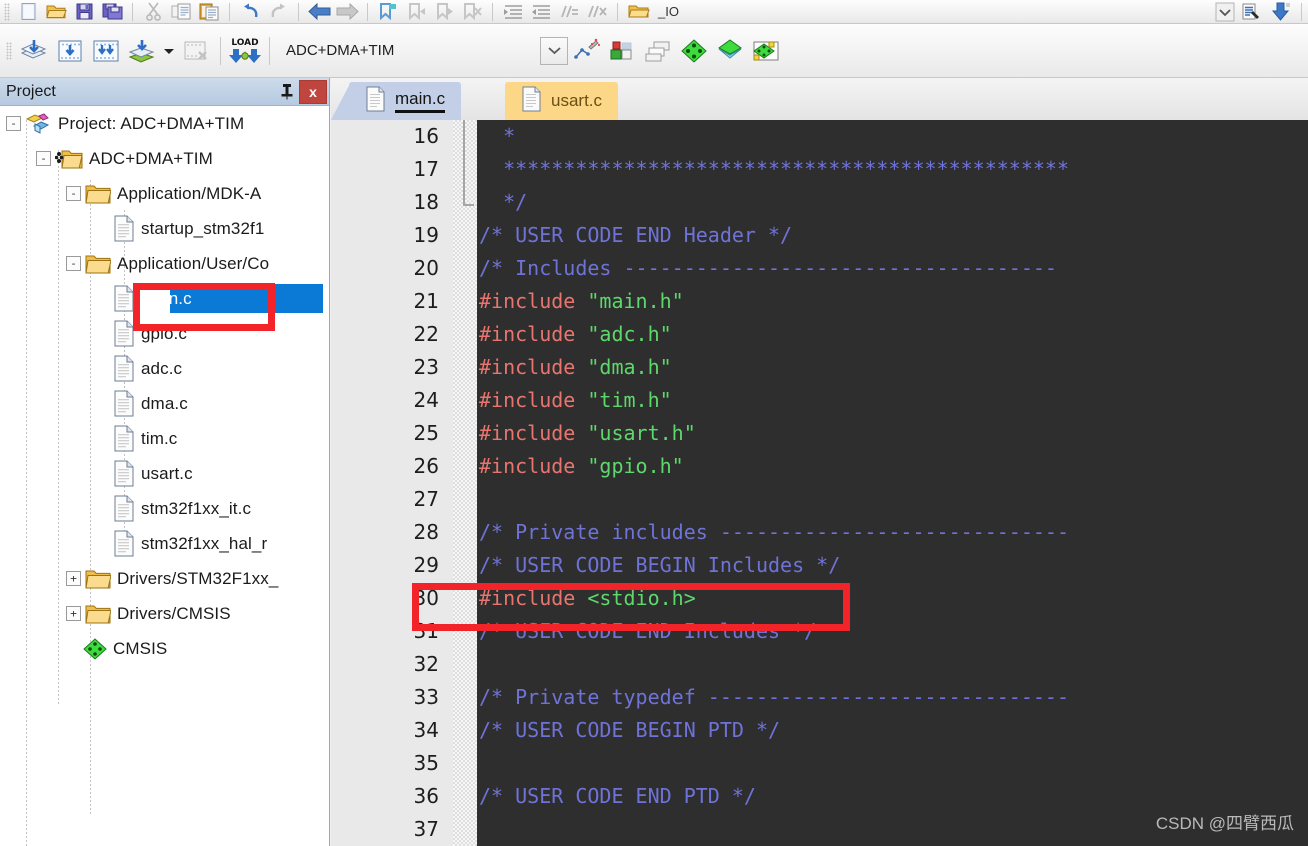  Describe the element at coordinates (196, 51) in the screenshot. I see `stop-build-icon` at that location.